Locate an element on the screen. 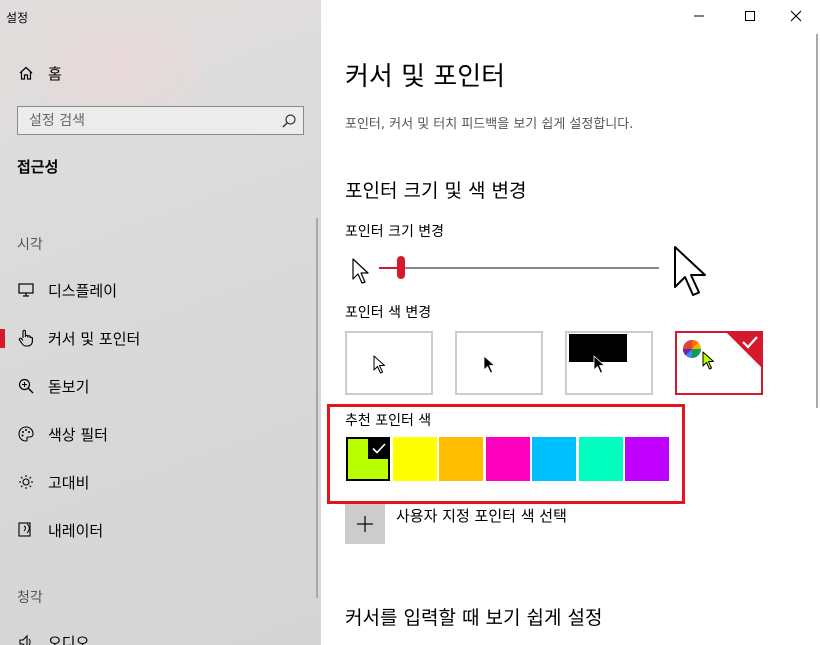 The width and height of the screenshot is (820, 645). nav-item-label: 오디오 is located at coordinates (69, 639).